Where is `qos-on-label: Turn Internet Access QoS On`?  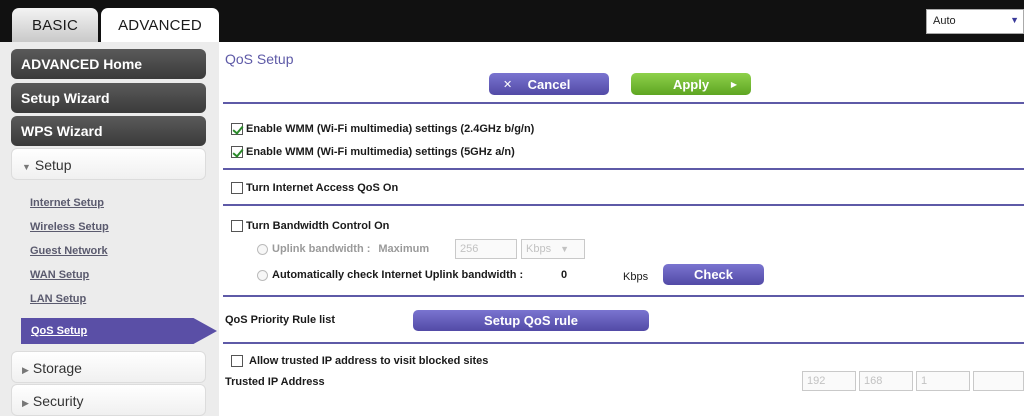 qos-on-label: Turn Internet Access QoS On is located at coordinates (322, 188).